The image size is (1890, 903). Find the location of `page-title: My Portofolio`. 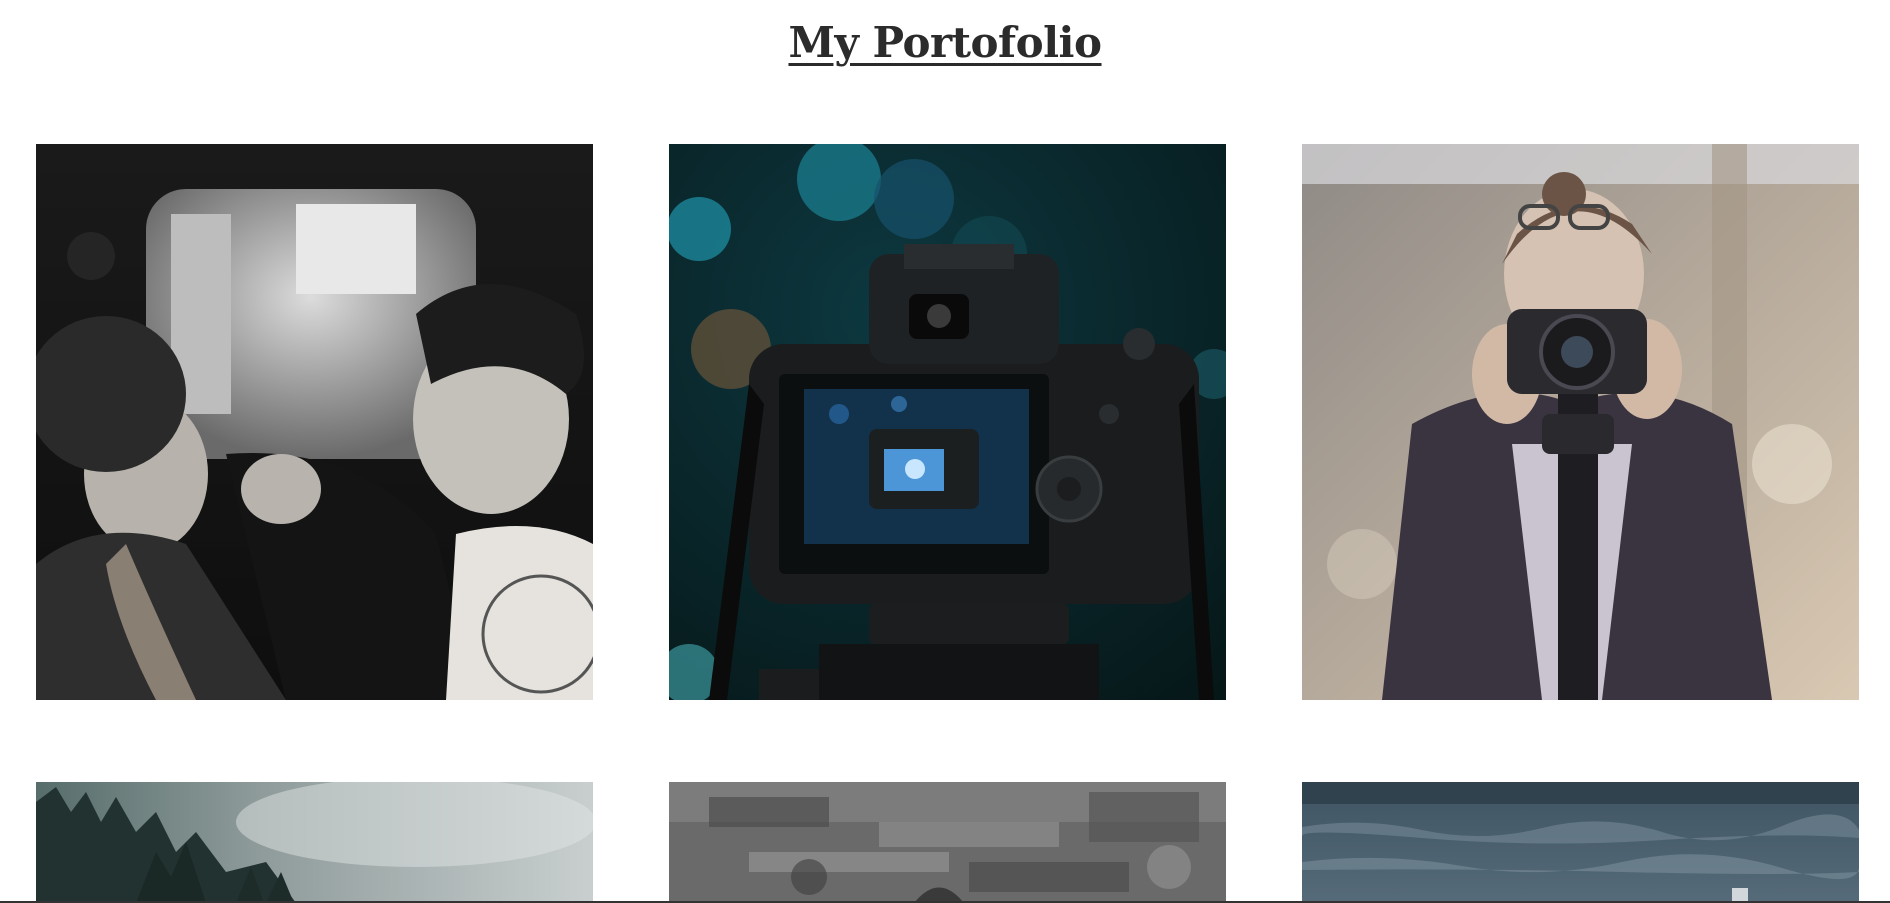

page-title: My Portofolio is located at coordinates (945, 42).